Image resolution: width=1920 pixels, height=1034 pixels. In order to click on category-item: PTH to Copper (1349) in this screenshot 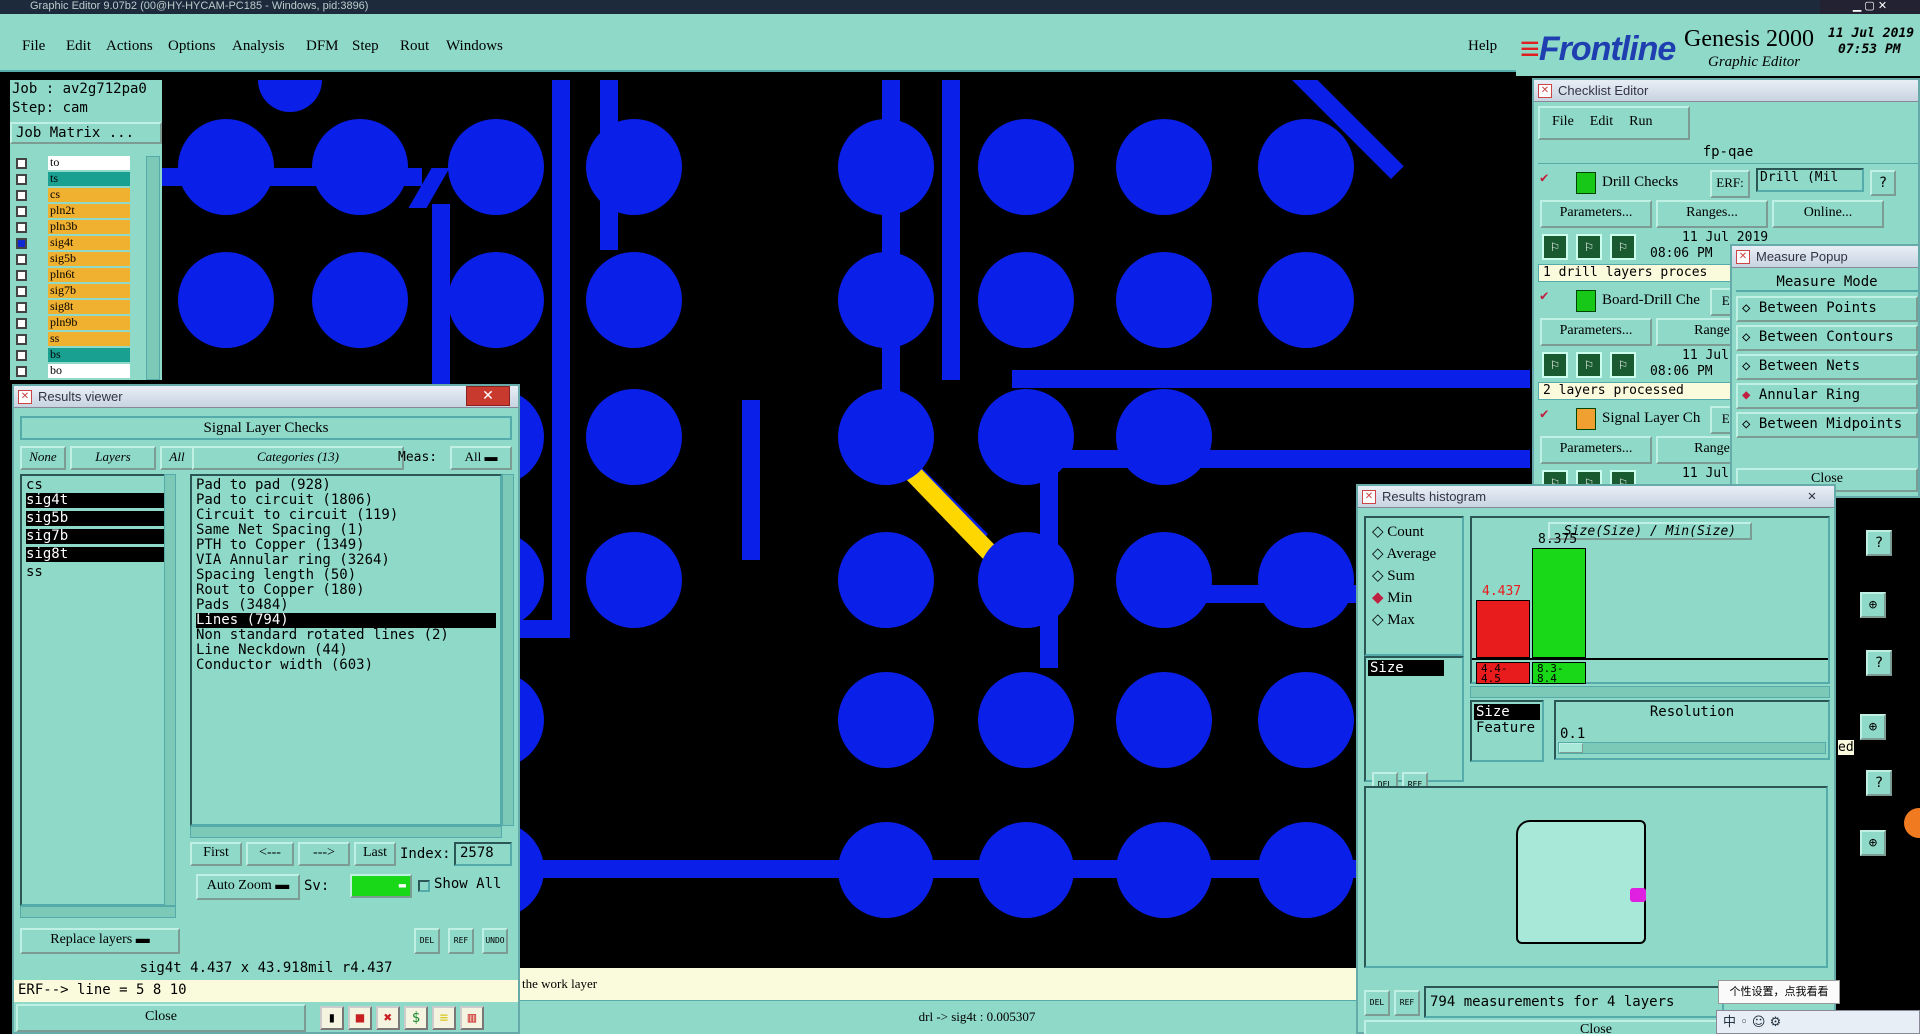, I will do `click(346, 545)`.